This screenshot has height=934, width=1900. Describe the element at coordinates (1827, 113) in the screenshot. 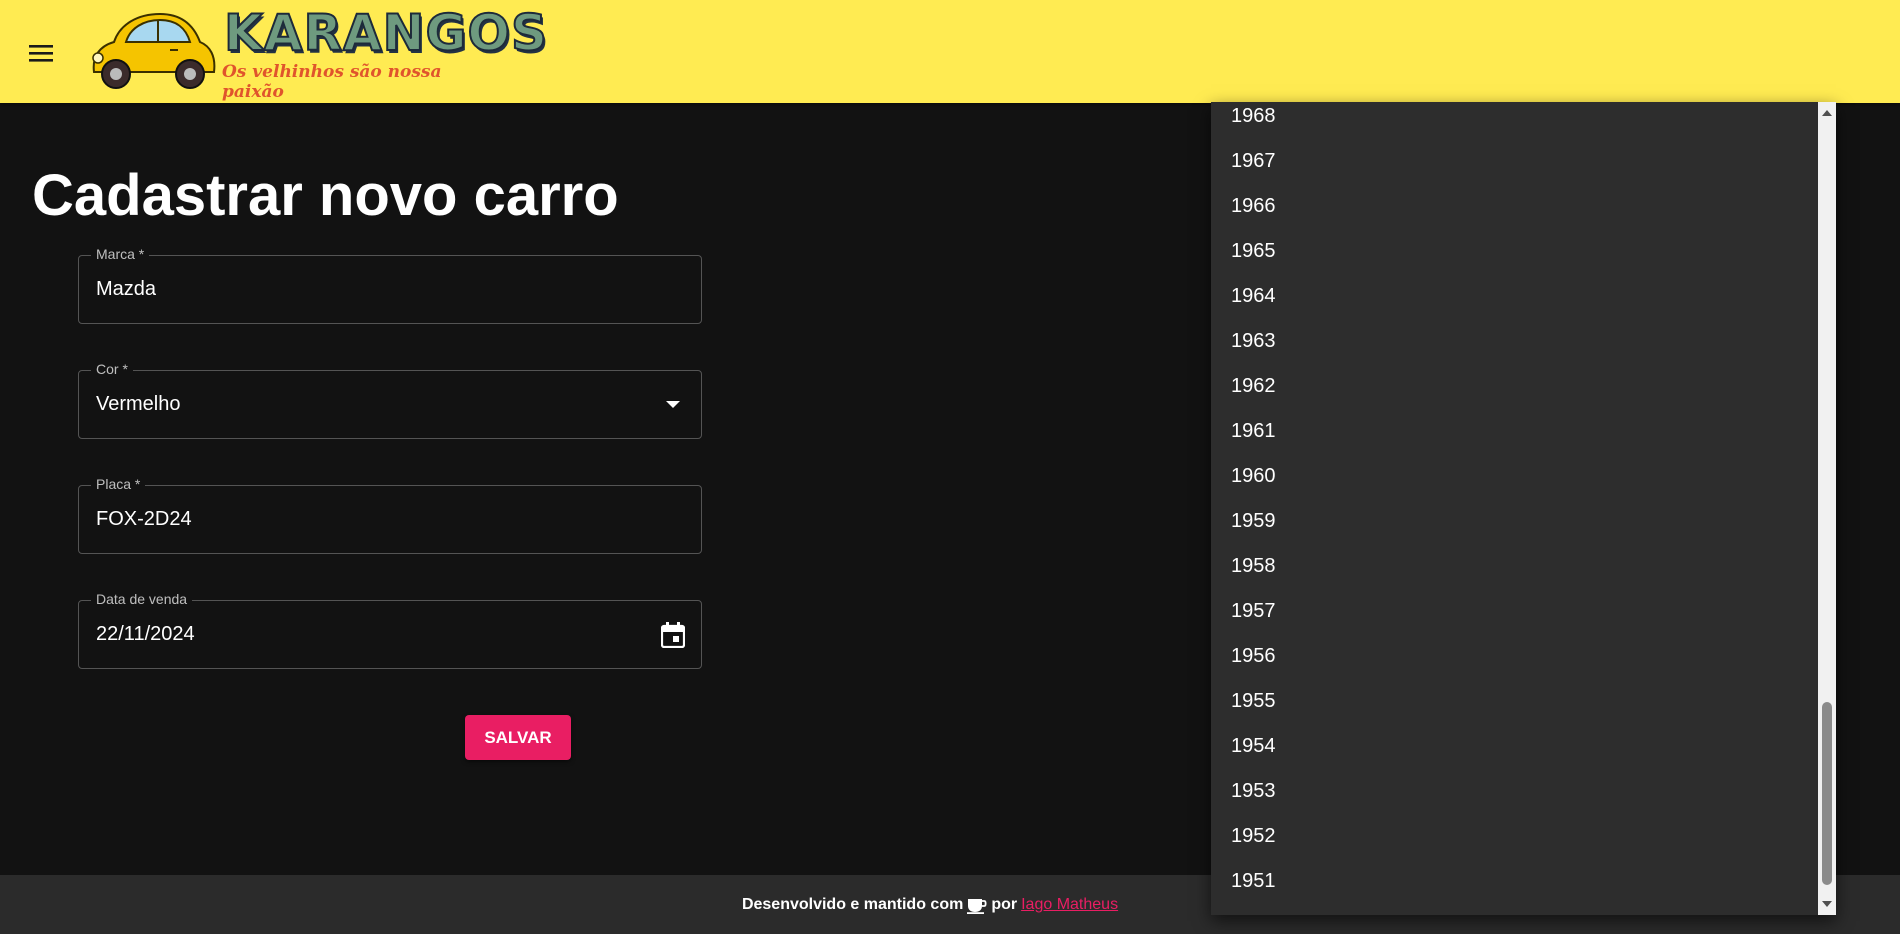

I see `scroll-up-arrow-icon` at that location.